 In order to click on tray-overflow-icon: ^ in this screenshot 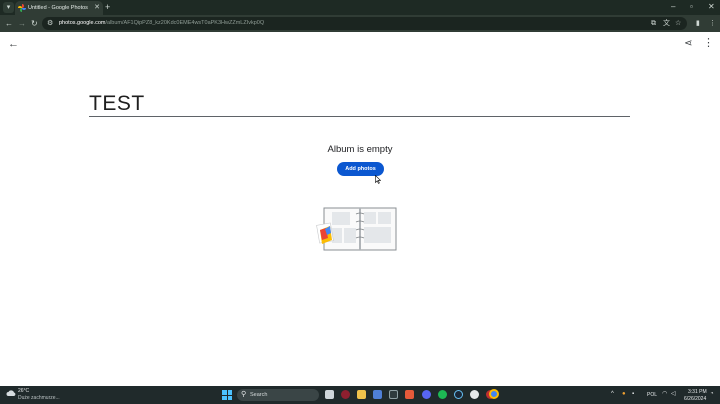, I will do `click(612, 394)`.